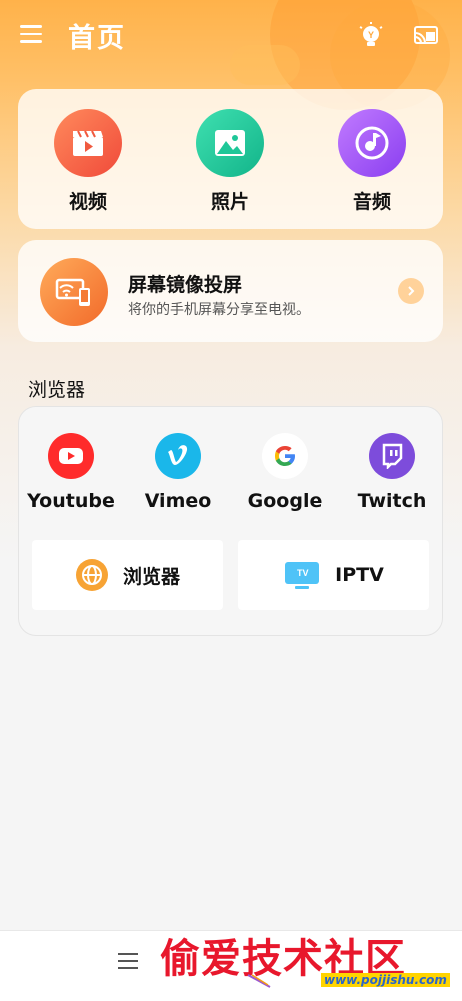 This screenshot has width=462, height=1001. I want to click on app-bar: 首页 Y, so click(231, 36).